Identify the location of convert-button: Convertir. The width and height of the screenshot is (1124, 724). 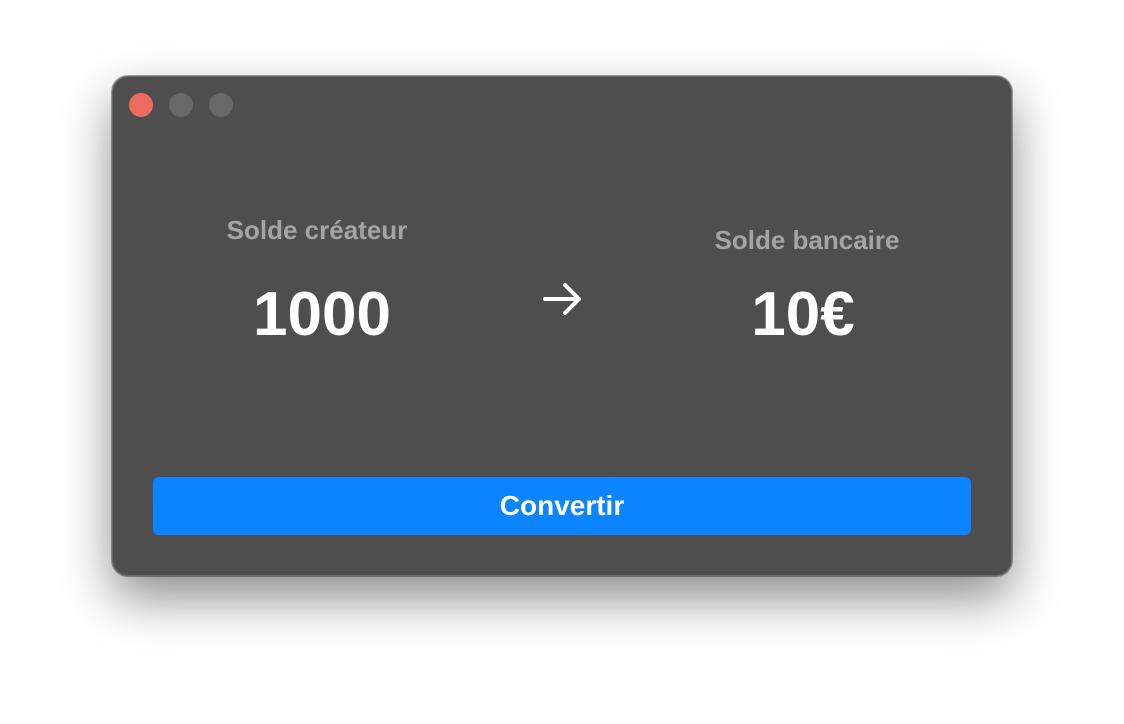
(562, 506).